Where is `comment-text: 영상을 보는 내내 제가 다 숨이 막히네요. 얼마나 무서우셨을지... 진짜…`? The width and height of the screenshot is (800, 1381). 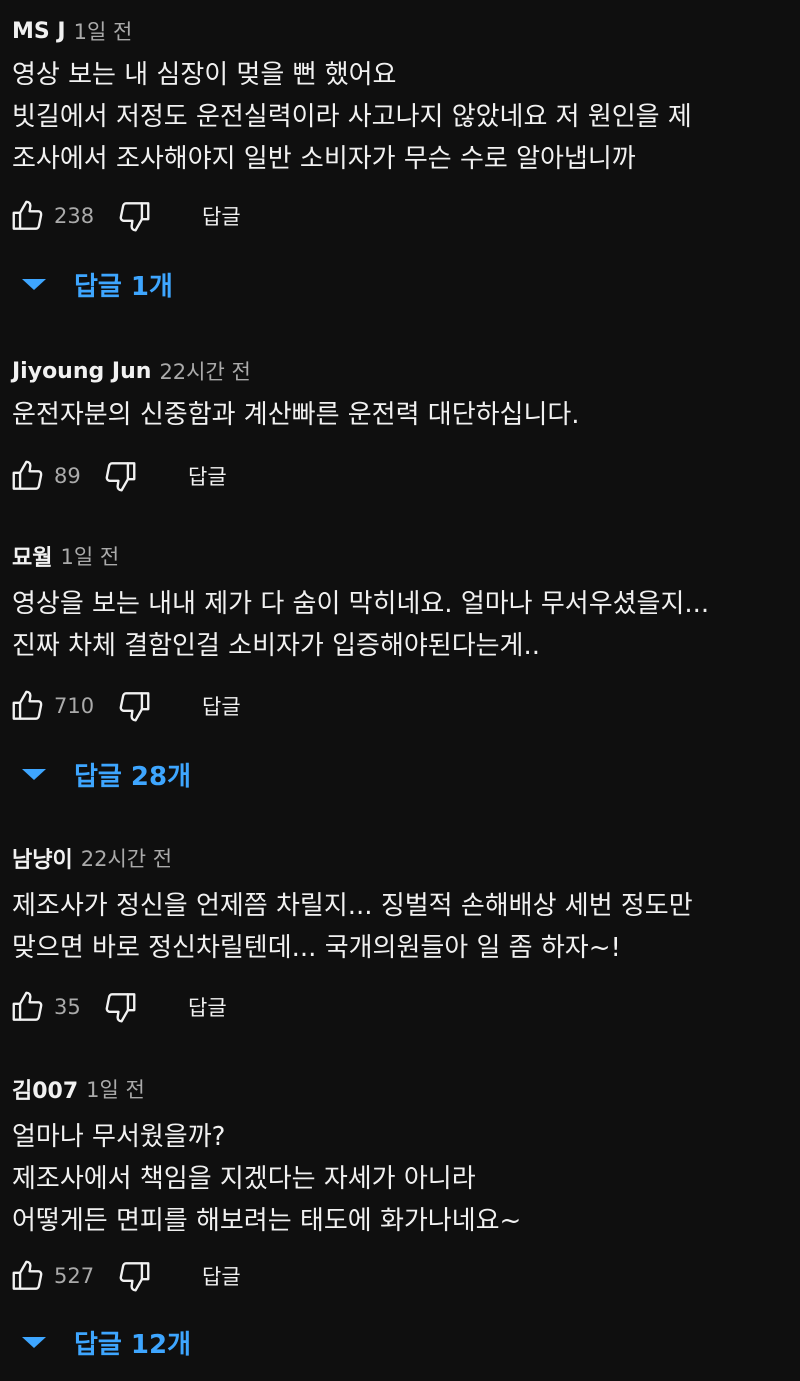
comment-text: 영상을 보는 내내 제가 다 숨이 막히네요. 얼마나 무서우셨을지... 진짜… is located at coordinates (402, 625).